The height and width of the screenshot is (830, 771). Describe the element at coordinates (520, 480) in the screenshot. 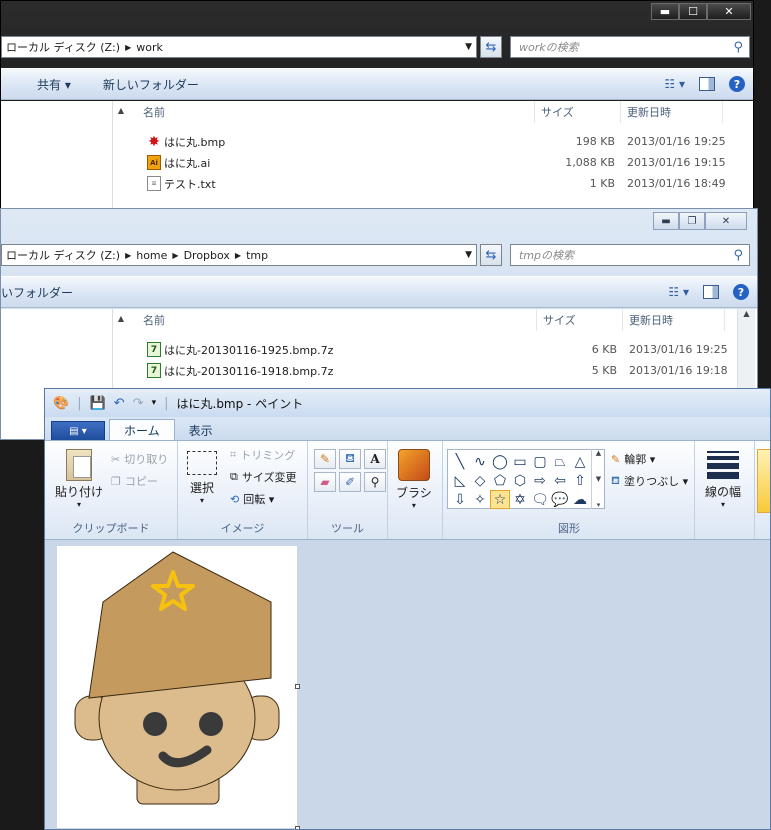

I see `hexagon-shape-icon: ⬡` at that location.